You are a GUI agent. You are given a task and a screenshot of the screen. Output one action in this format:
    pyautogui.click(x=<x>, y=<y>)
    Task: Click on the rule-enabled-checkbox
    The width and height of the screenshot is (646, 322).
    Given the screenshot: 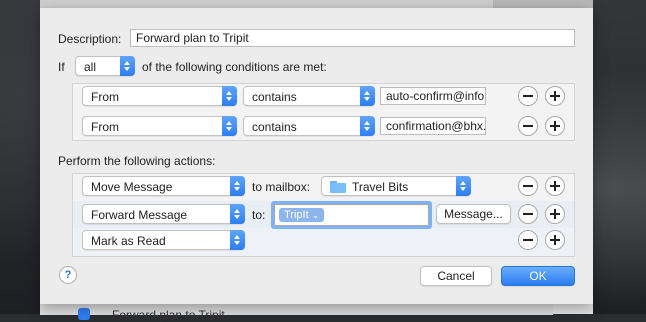 What is the action you would take?
    pyautogui.click(x=84, y=314)
    